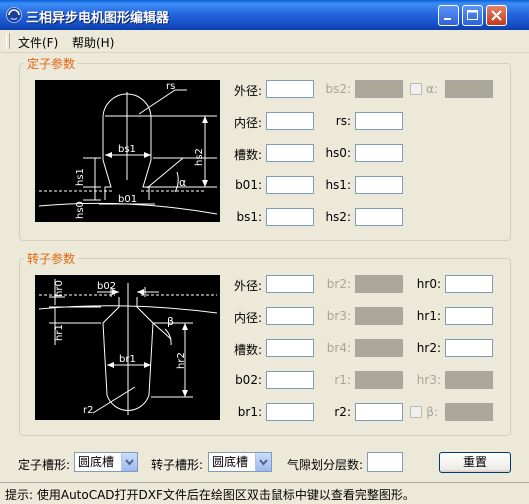  I want to click on rotor-b02-label: b02:, so click(248, 380).